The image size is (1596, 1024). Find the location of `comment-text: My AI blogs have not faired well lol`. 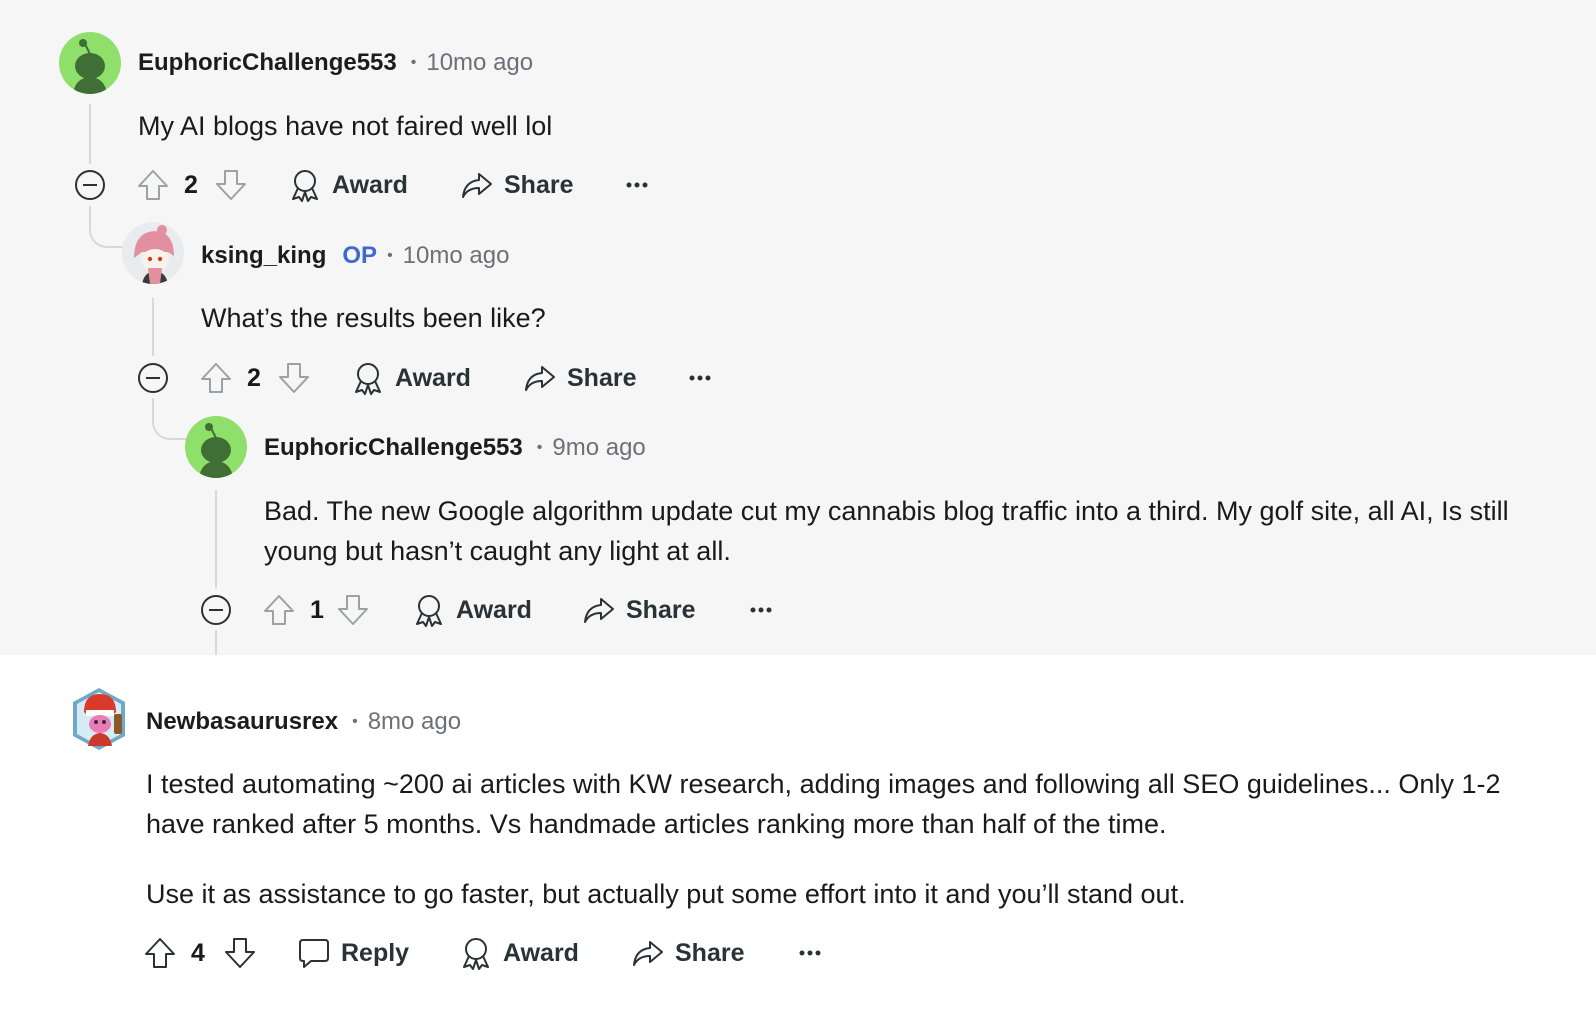

comment-text: My AI blogs have not faired well lol is located at coordinates (345, 126).